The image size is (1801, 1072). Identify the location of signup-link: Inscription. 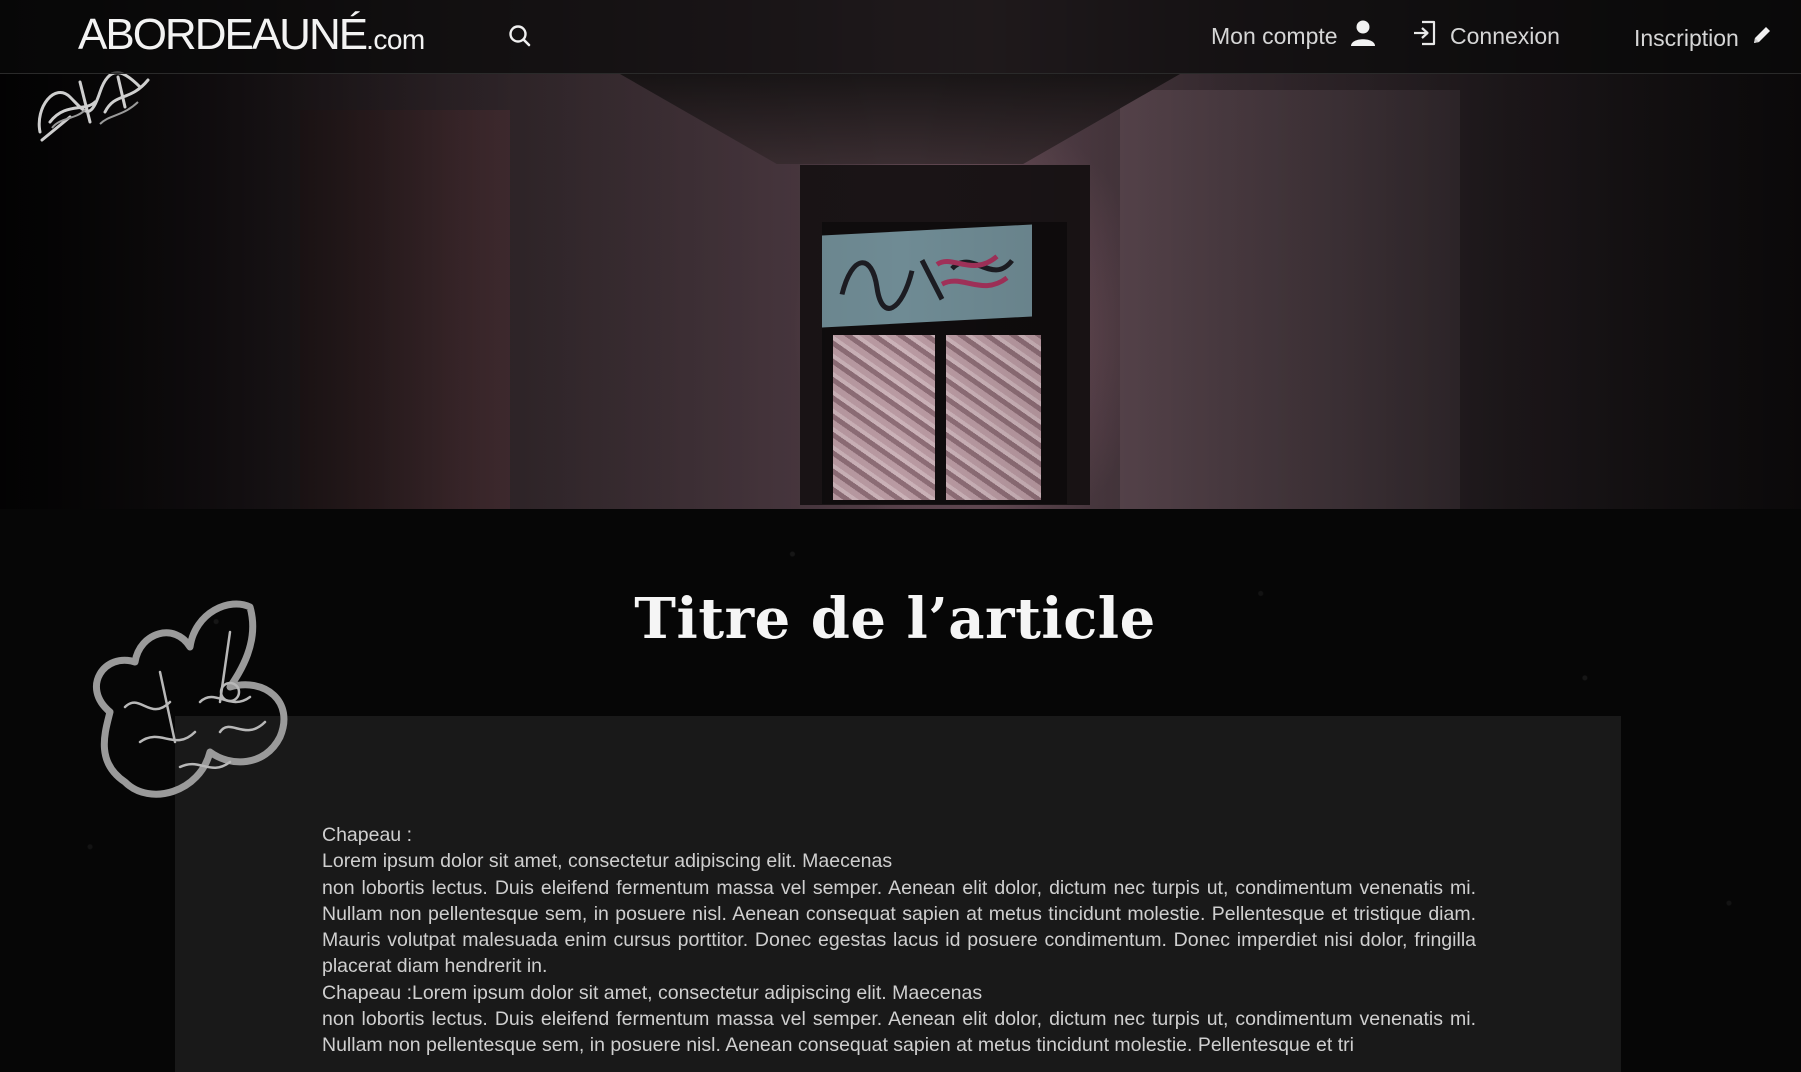
(1703, 38).